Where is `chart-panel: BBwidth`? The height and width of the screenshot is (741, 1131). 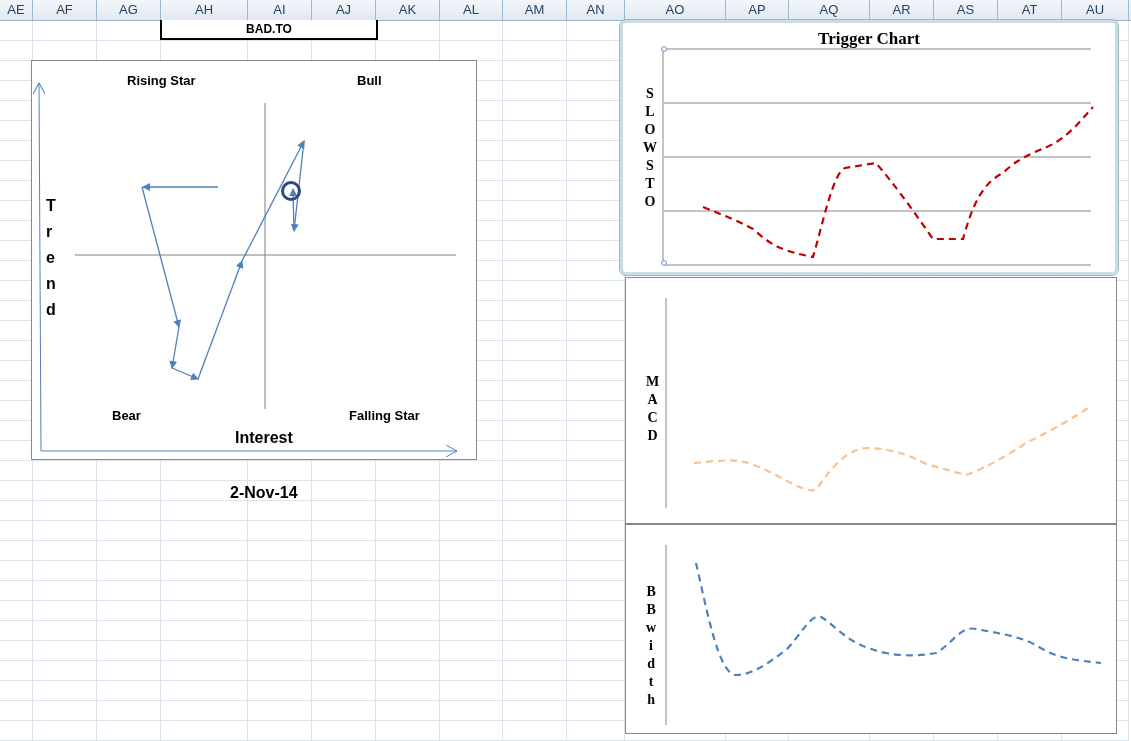 chart-panel: BBwidth is located at coordinates (871, 629).